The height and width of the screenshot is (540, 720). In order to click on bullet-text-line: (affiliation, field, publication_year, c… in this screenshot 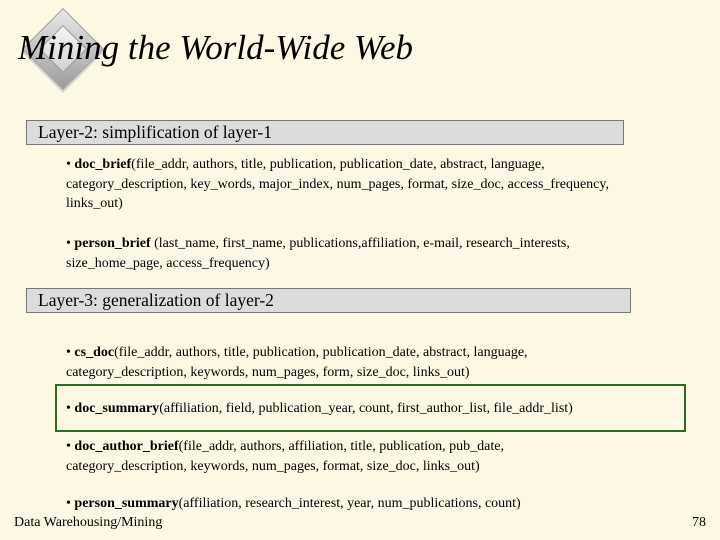, I will do `click(366, 408)`.